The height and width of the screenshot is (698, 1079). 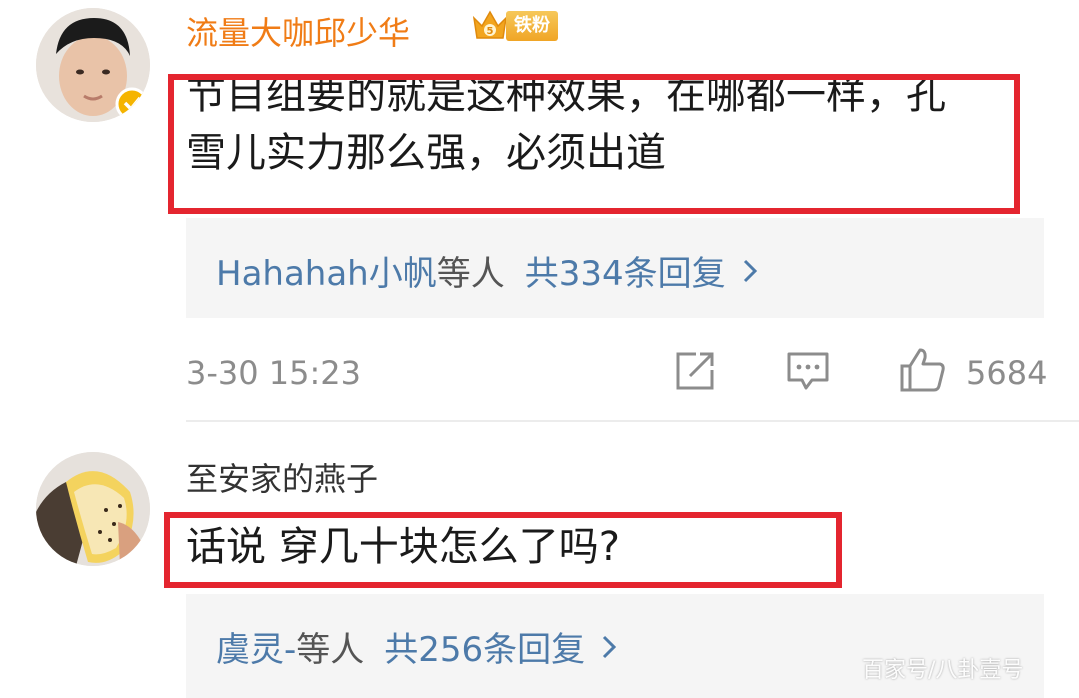 I want to click on thumbs-up-icon, so click(x=922, y=370).